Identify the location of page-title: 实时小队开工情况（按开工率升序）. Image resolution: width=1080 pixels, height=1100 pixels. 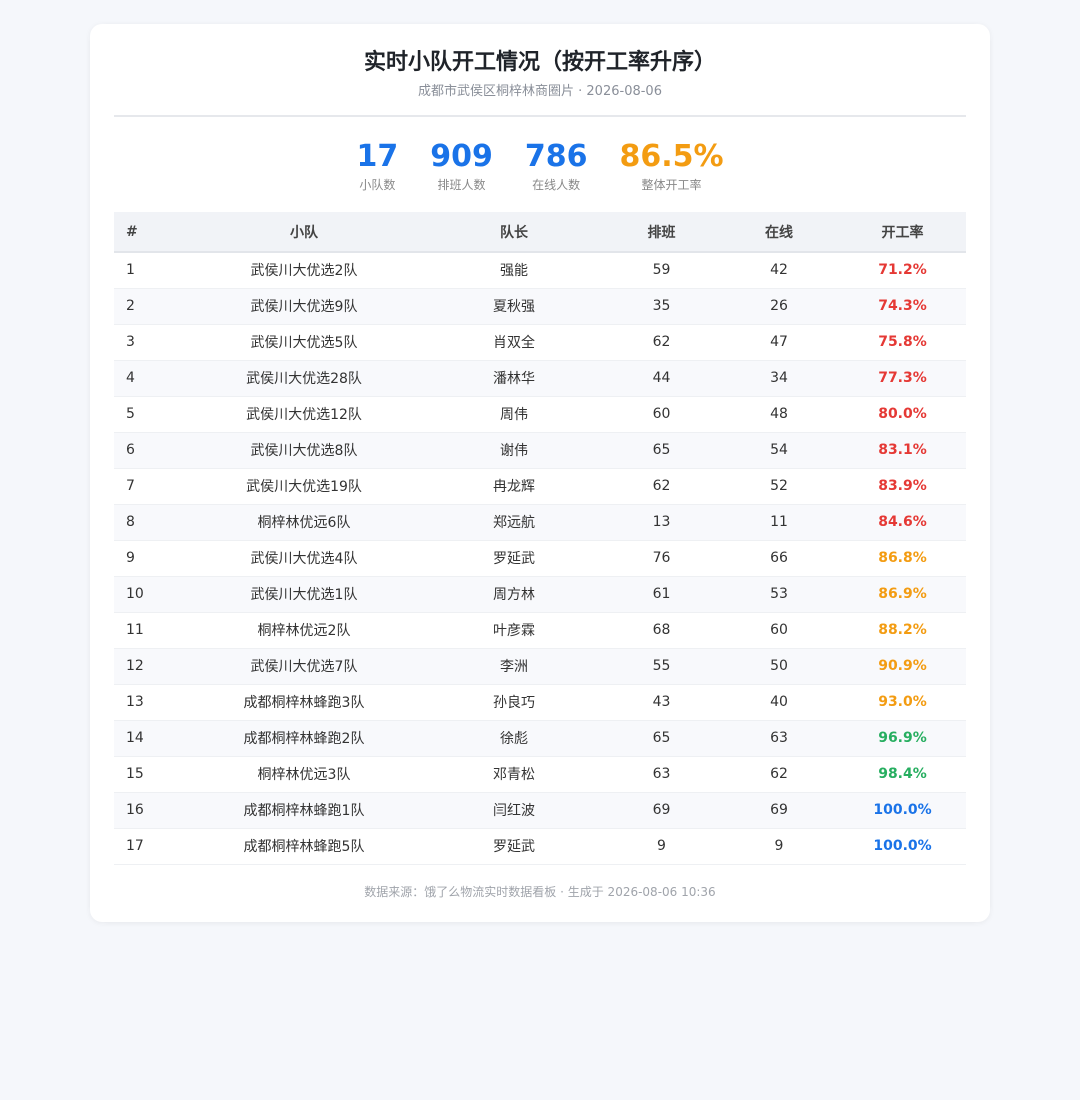
(539, 62).